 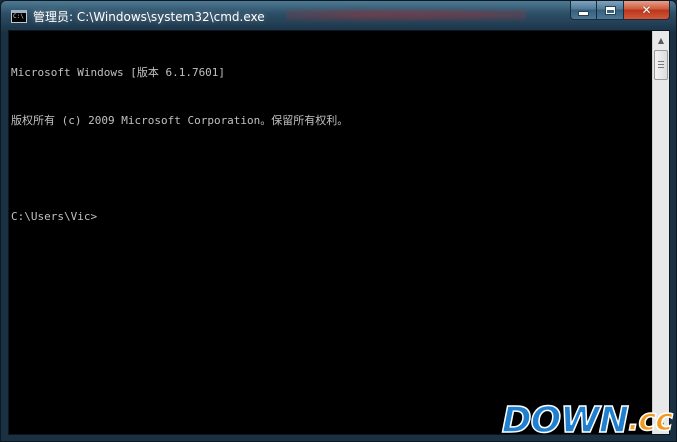 What do you see at coordinates (118, 72) in the screenshot?
I see `console-line: Microsoft Windows [版本 6.1.7601]` at bounding box center [118, 72].